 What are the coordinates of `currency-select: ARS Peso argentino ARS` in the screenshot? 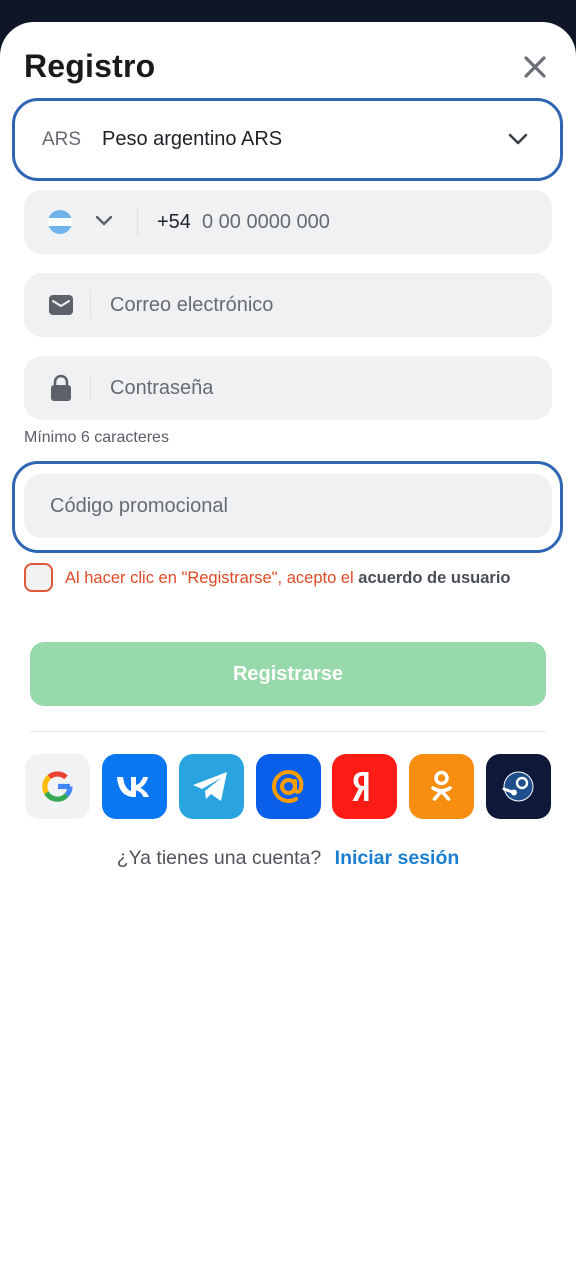 It's located at (287, 140).